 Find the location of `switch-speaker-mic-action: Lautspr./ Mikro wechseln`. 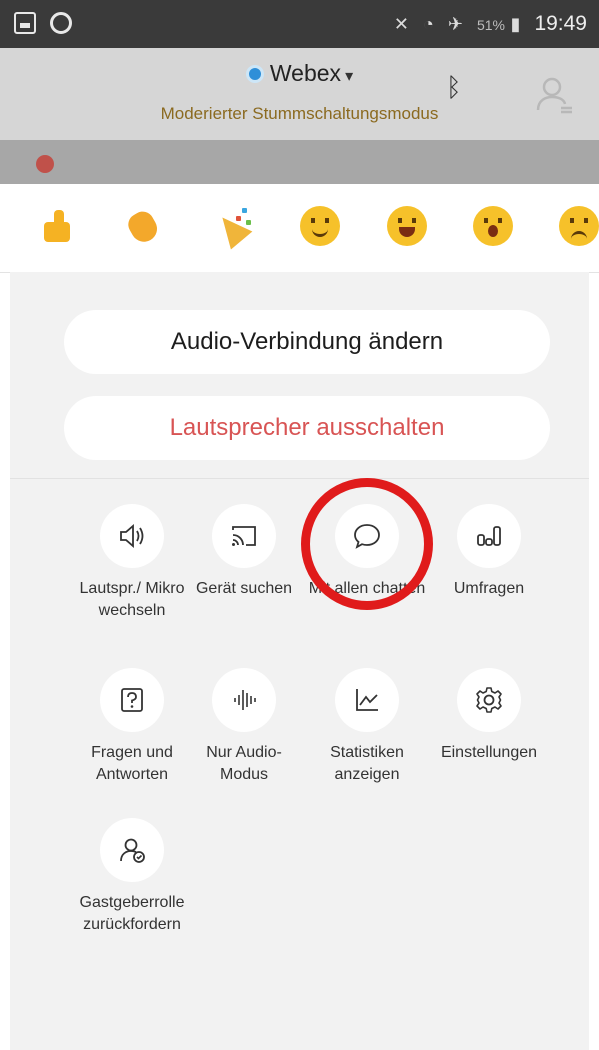

switch-speaker-mic-action: Lautspr./ Mikro wechseln is located at coordinates (132, 563).